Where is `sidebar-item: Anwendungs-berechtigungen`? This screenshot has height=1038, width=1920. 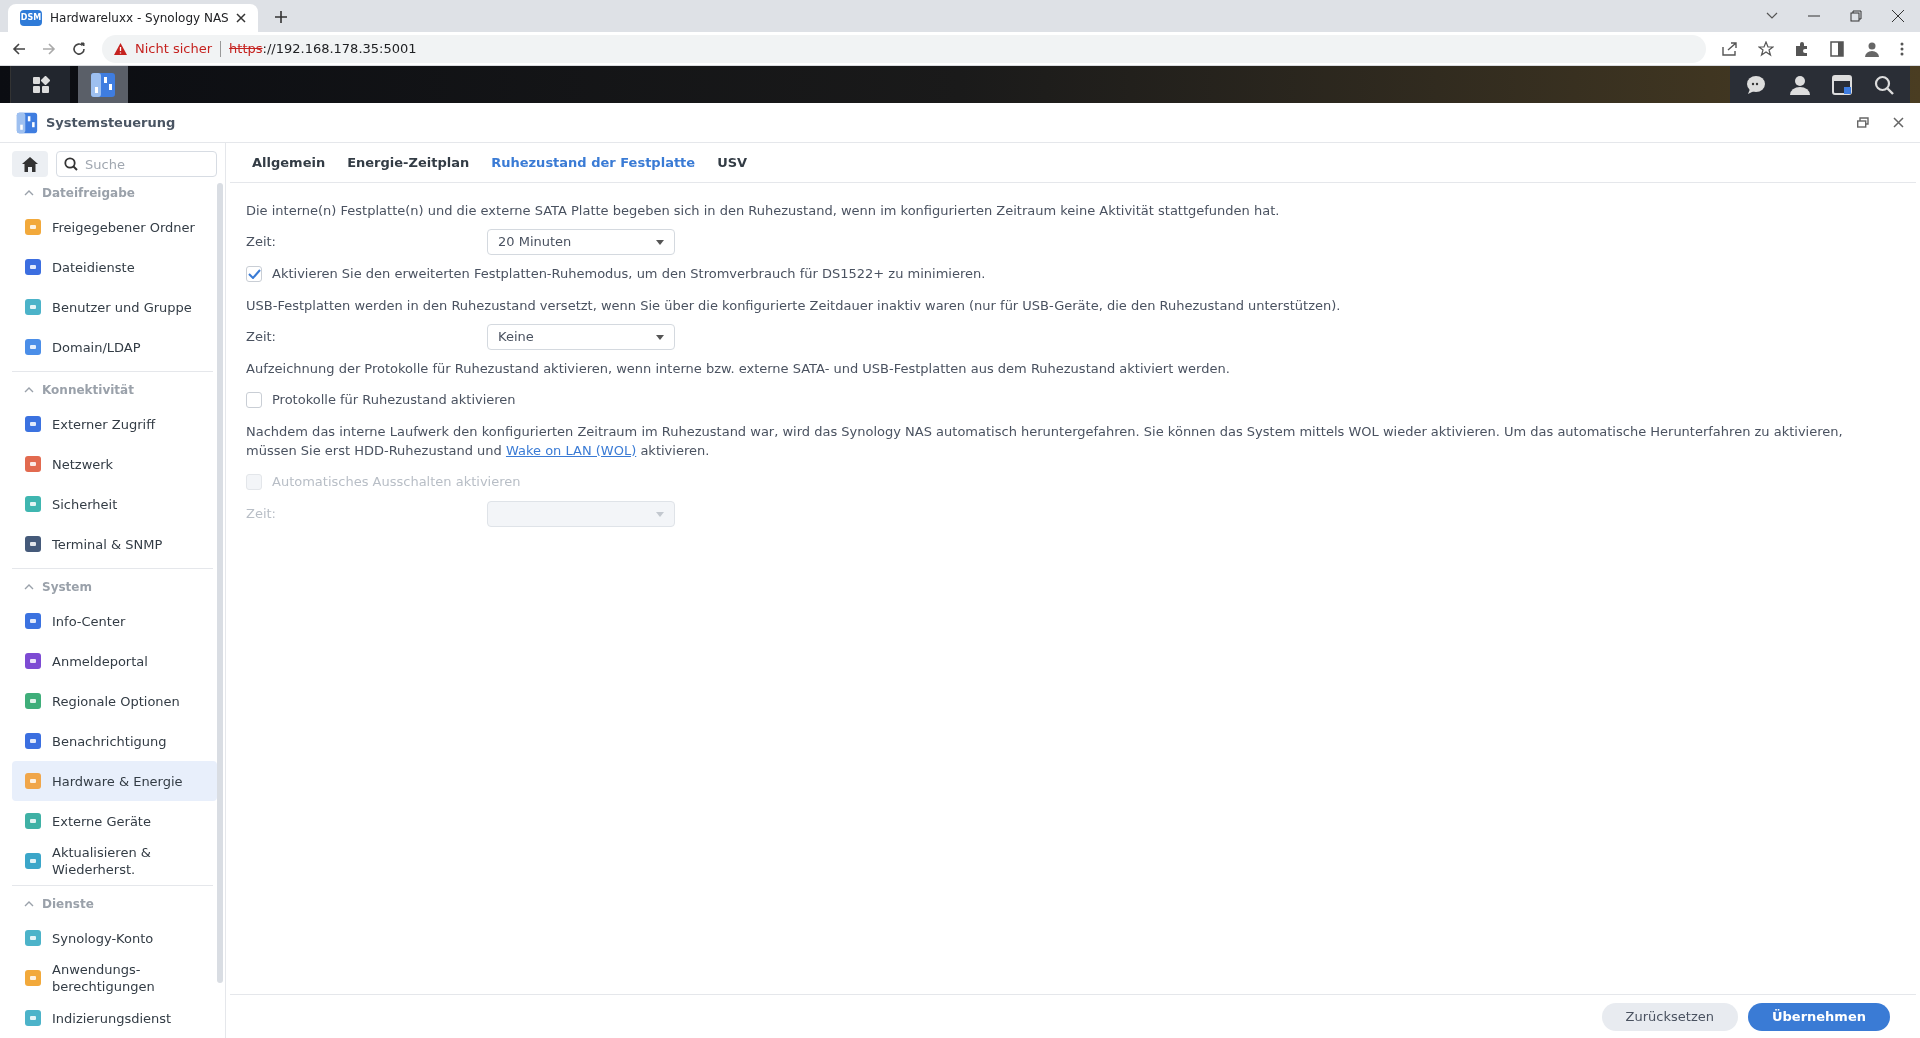
sidebar-item: Anwendungs-berechtigungen is located at coordinates (114, 978).